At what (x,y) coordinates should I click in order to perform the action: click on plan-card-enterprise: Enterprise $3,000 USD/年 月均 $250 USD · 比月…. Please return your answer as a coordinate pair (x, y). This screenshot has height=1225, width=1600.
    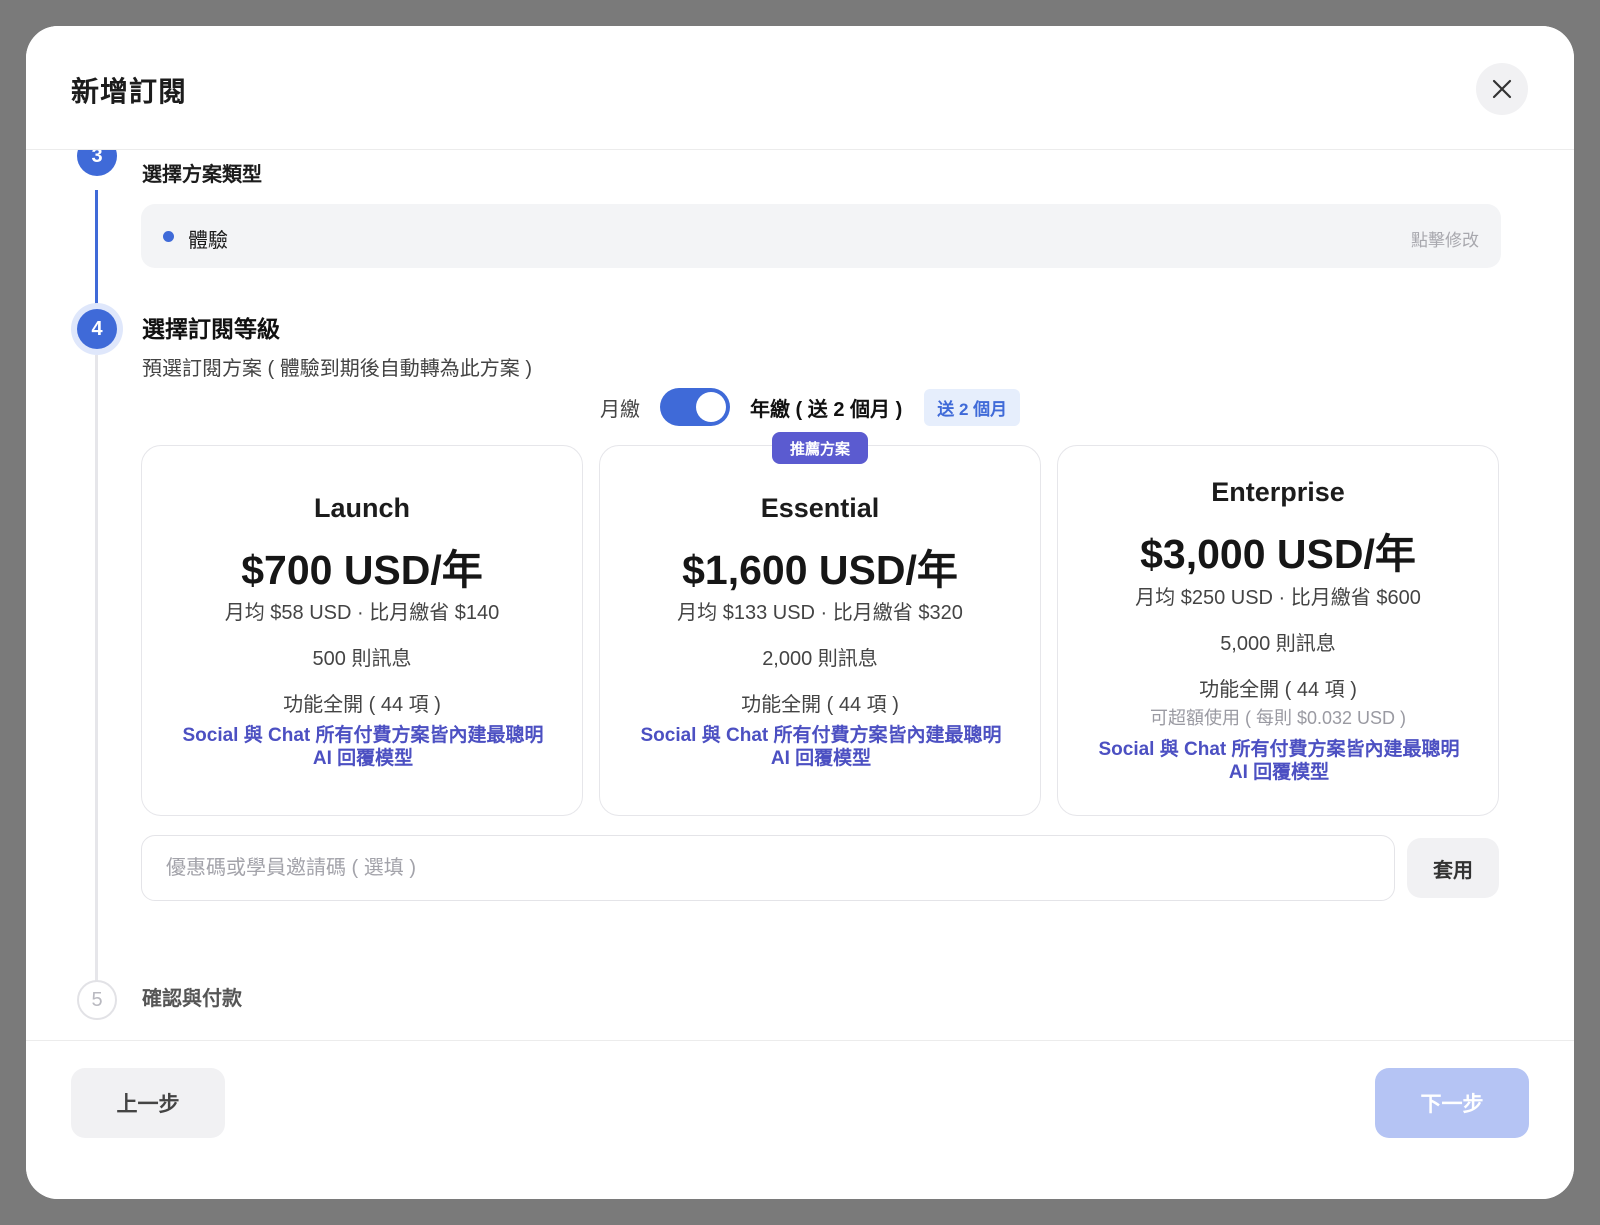
    Looking at the image, I should click on (1278, 630).